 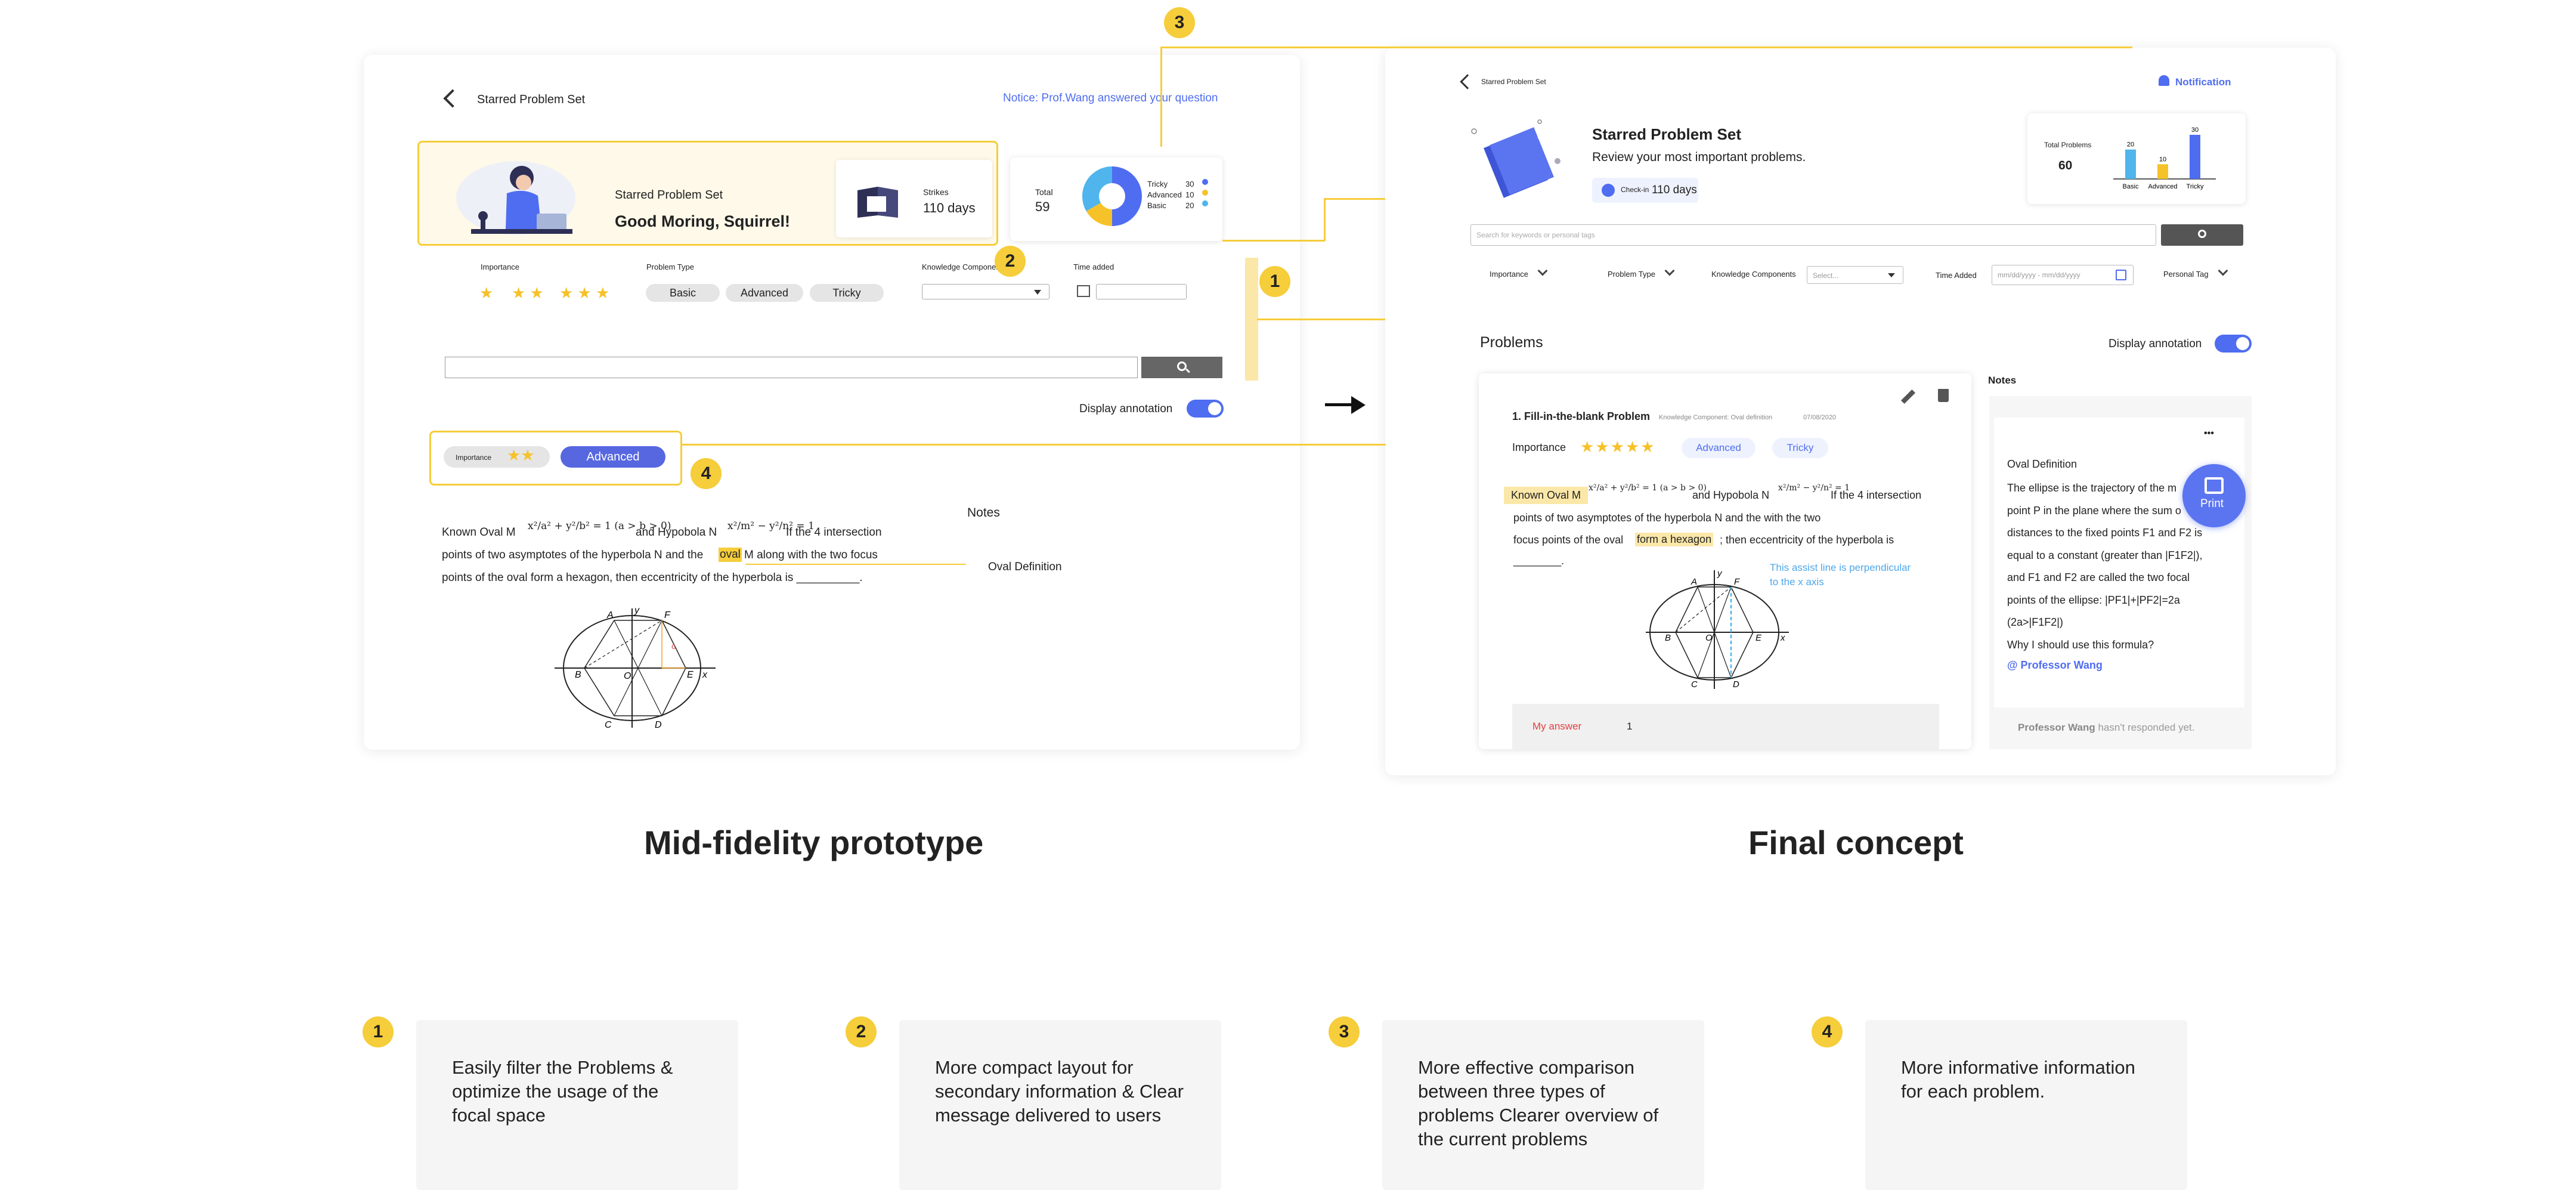 I want to click on notes-line: (2a>|F1F2|), so click(x=2035, y=622).